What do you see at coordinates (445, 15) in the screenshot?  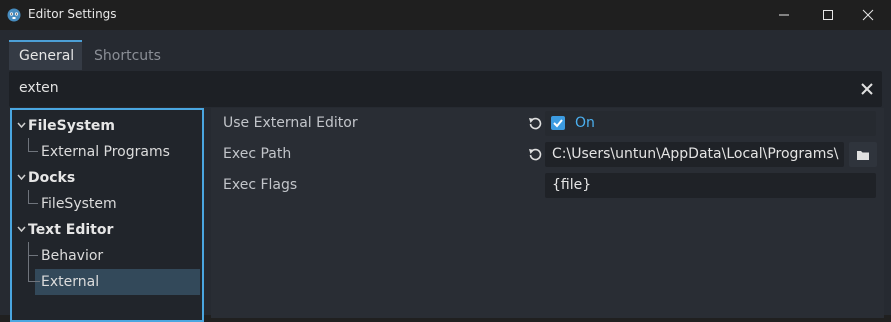 I see `title-bar: Editor Settings` at bounding box center [445, 15].